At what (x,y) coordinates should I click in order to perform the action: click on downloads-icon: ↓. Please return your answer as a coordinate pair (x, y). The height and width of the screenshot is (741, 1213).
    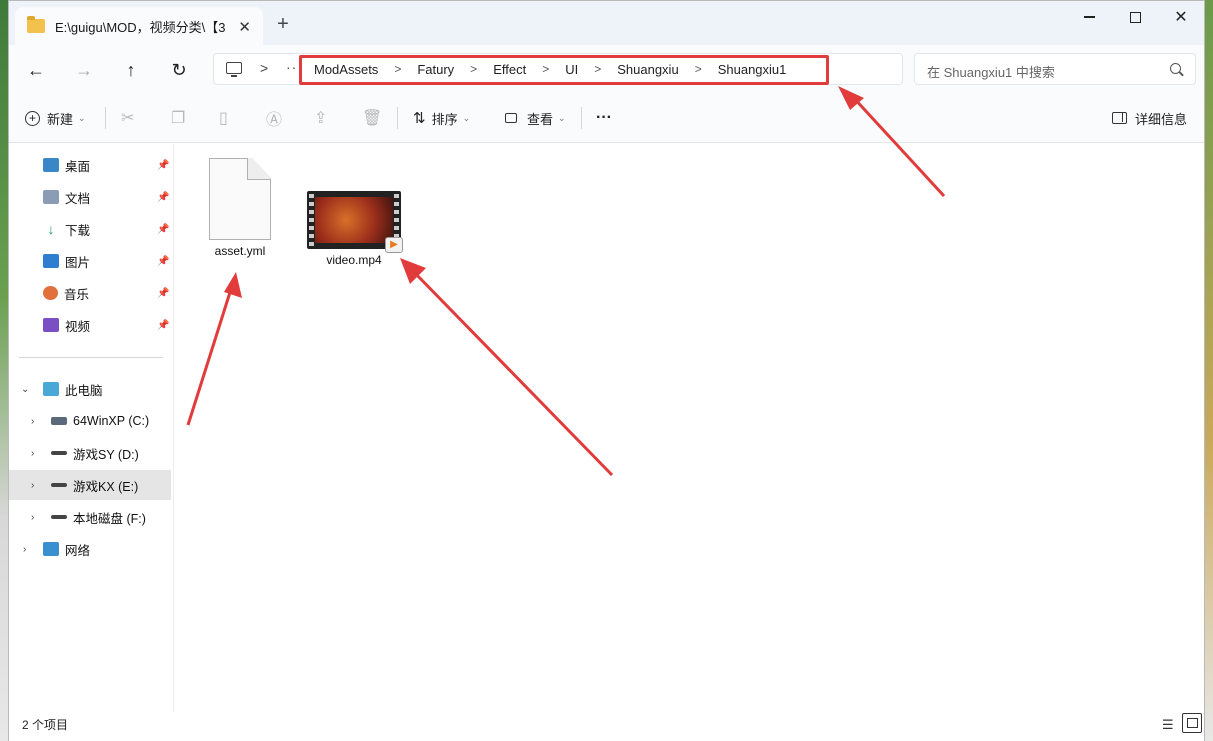
    Looking at the image, I should click on (51, 229).